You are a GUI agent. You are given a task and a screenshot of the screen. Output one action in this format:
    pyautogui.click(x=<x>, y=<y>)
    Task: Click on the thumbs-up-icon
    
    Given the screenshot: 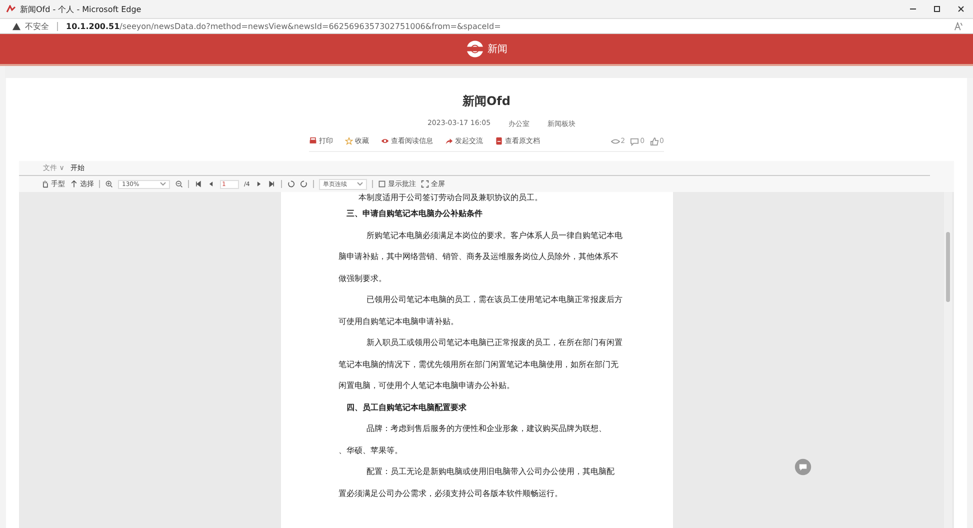 What is the action you would take?
    pyautogui.click(x=654, y=141)
    